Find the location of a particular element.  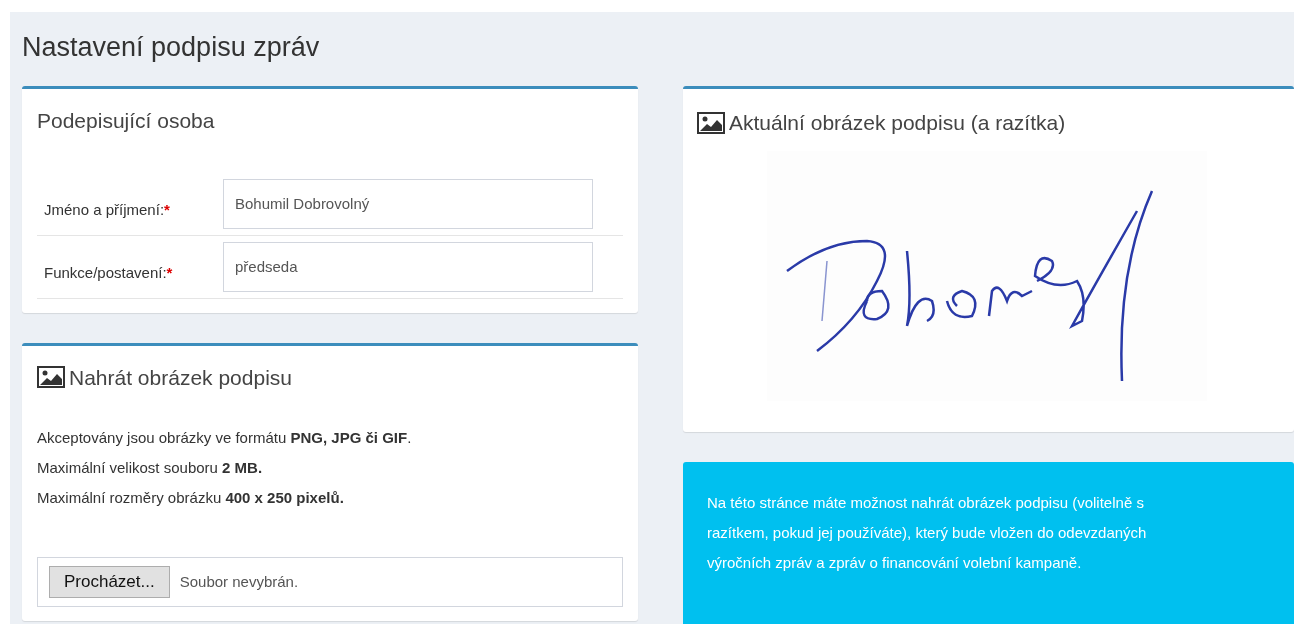

panel-title: Nahrát obrázek podpisu is located at coordinates (180, 377).